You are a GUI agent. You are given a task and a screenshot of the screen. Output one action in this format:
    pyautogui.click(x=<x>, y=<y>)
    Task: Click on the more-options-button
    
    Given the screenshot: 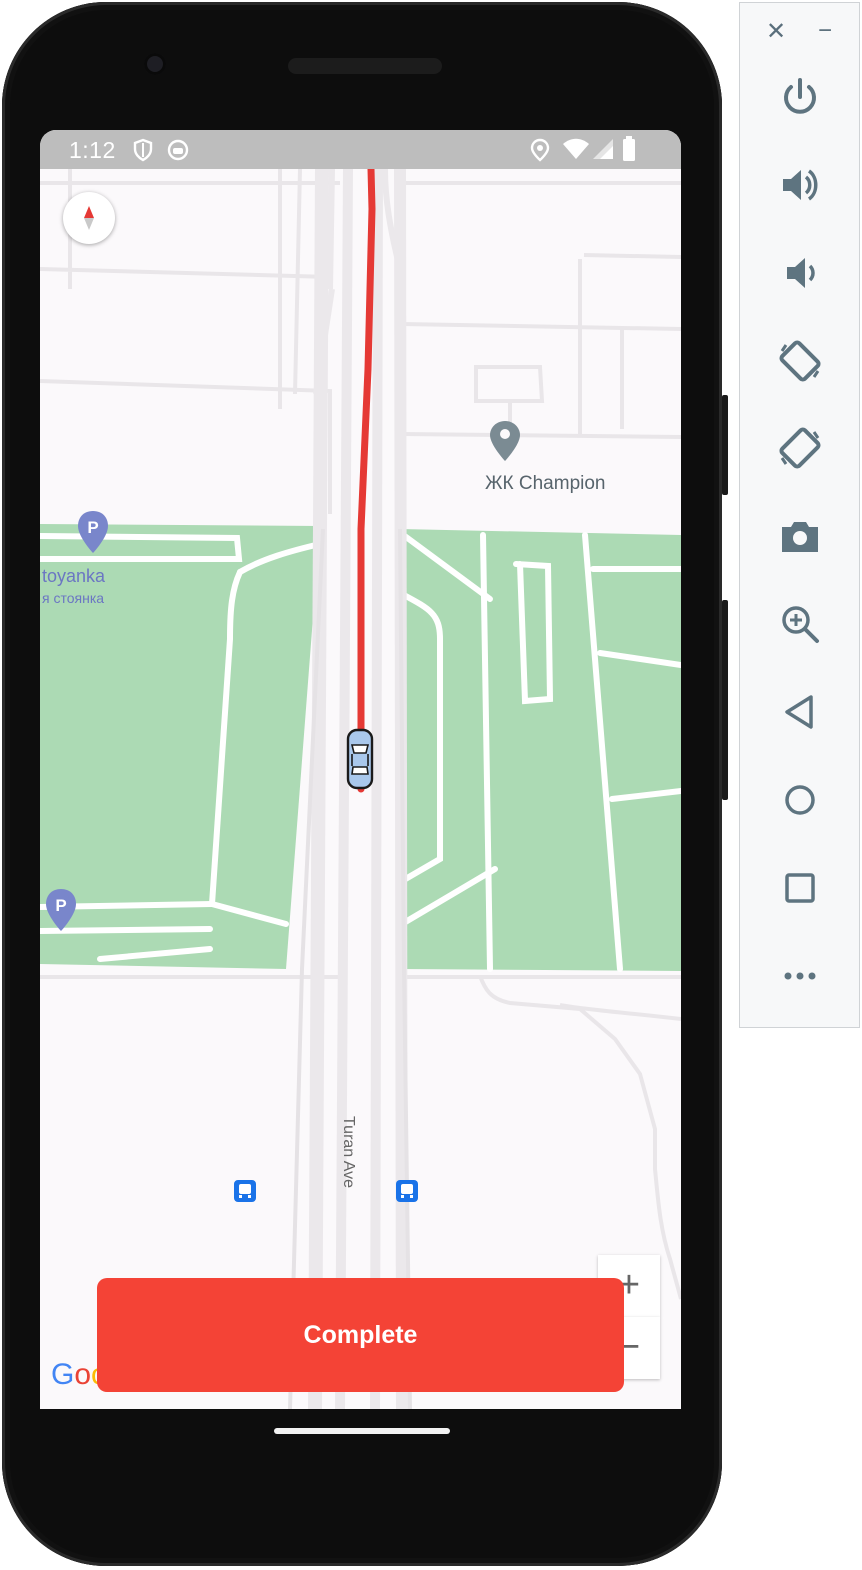 What is the action you would take?
    pyautogui.click(x=800, y=976)
    